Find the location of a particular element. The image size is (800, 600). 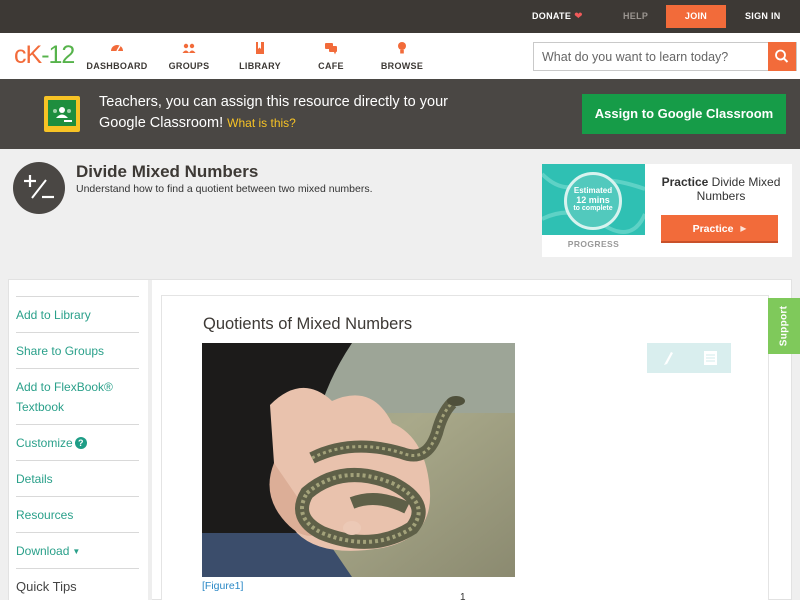

content-title: Quotients of Mixed Numbers is located at coordinates (308, 324).